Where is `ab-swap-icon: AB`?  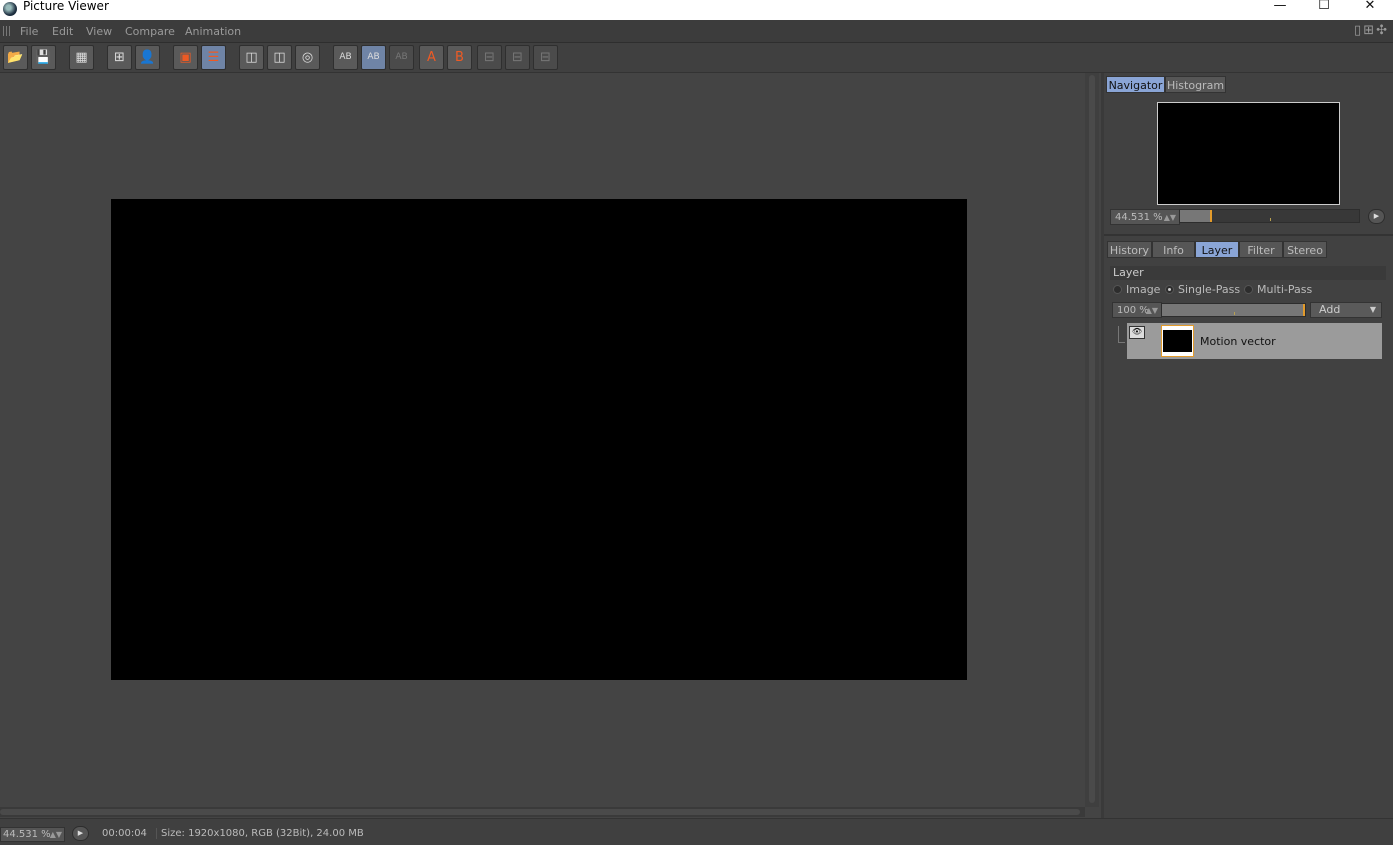
ab-swap-icon: AB is located at coordinates (401, 57).